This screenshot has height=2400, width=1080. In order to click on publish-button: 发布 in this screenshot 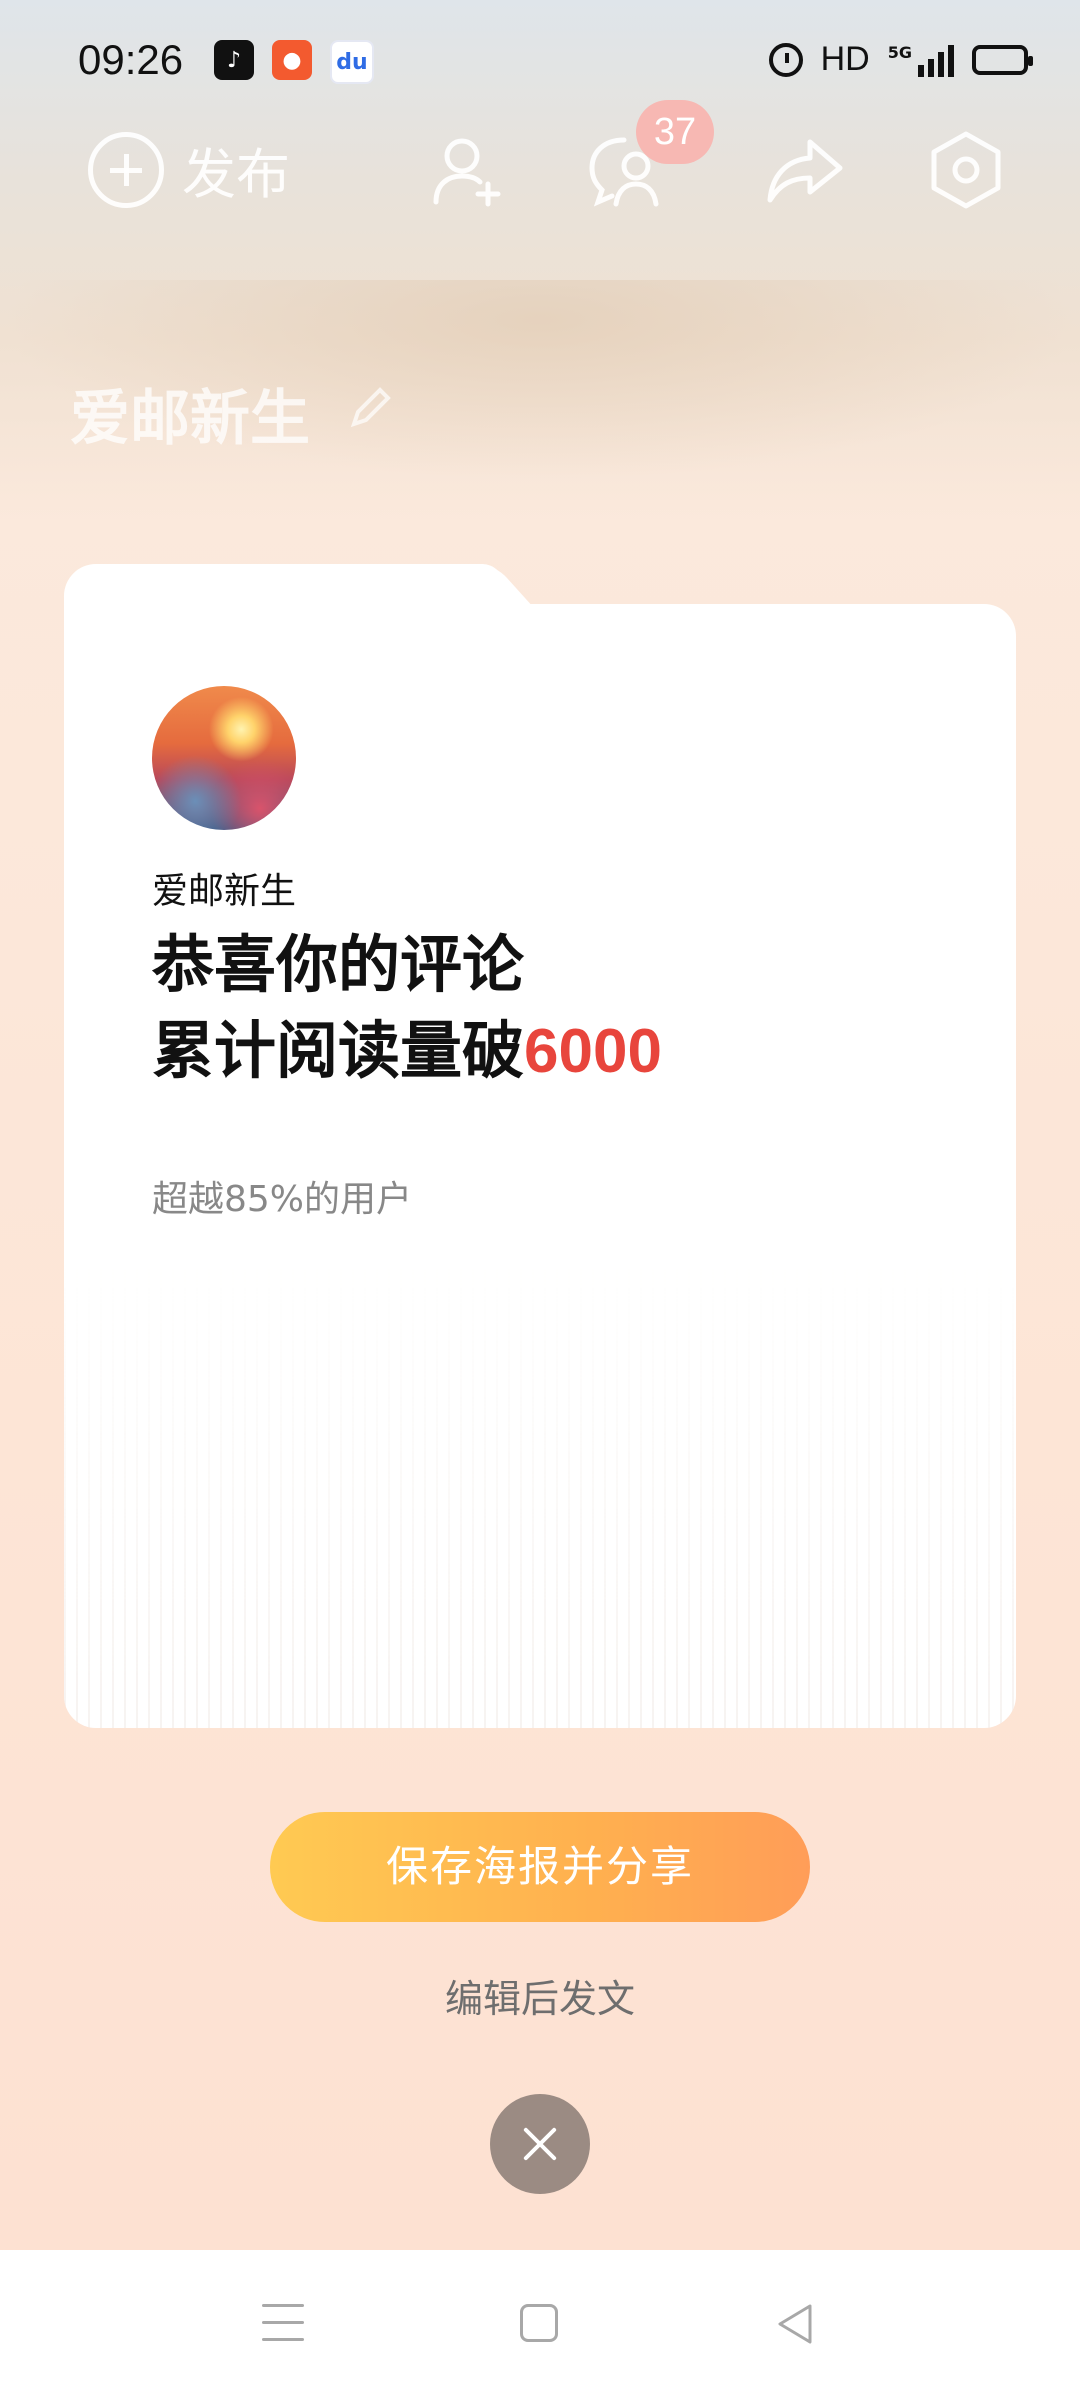, I will do `click(189, 169)`.